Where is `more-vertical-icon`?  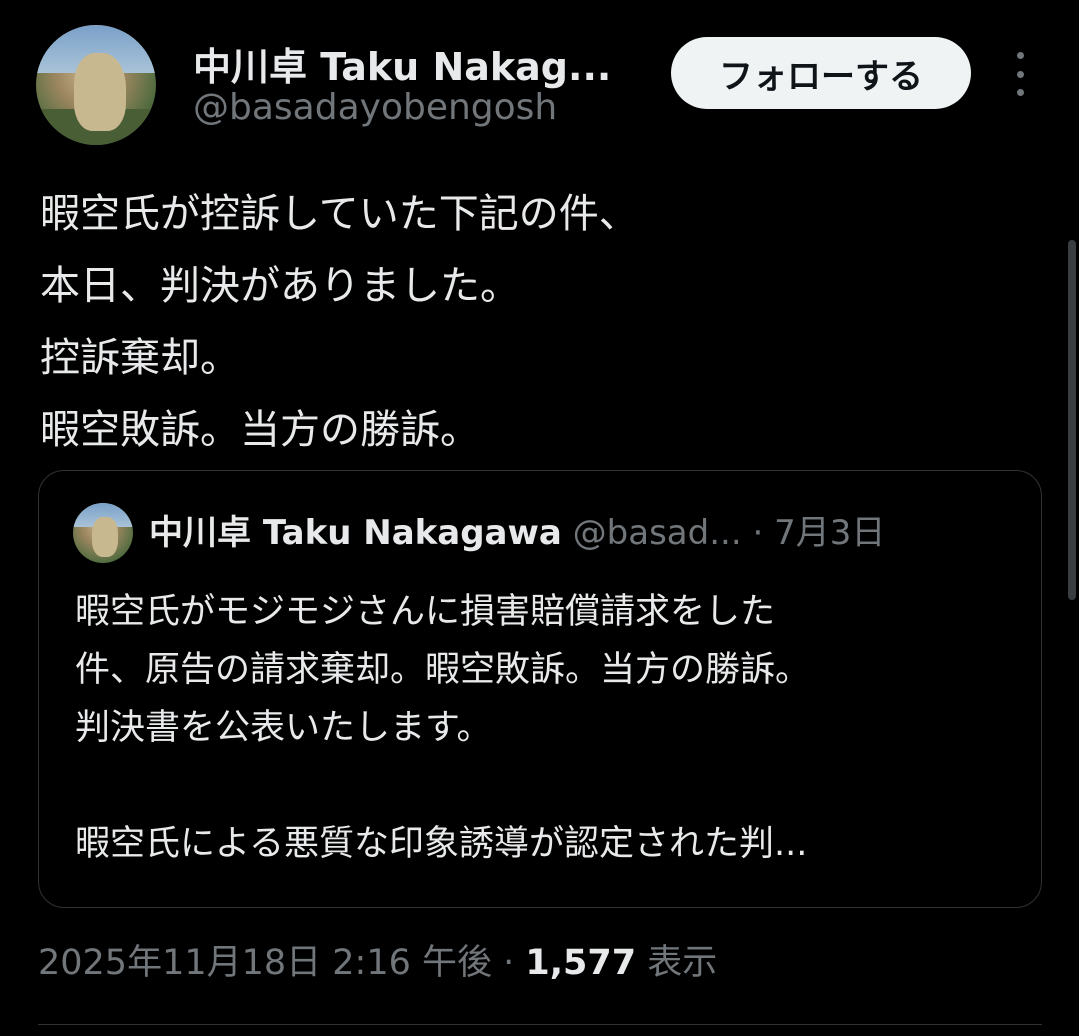 more-vertical-icon is located at coordinates (1020, 74).